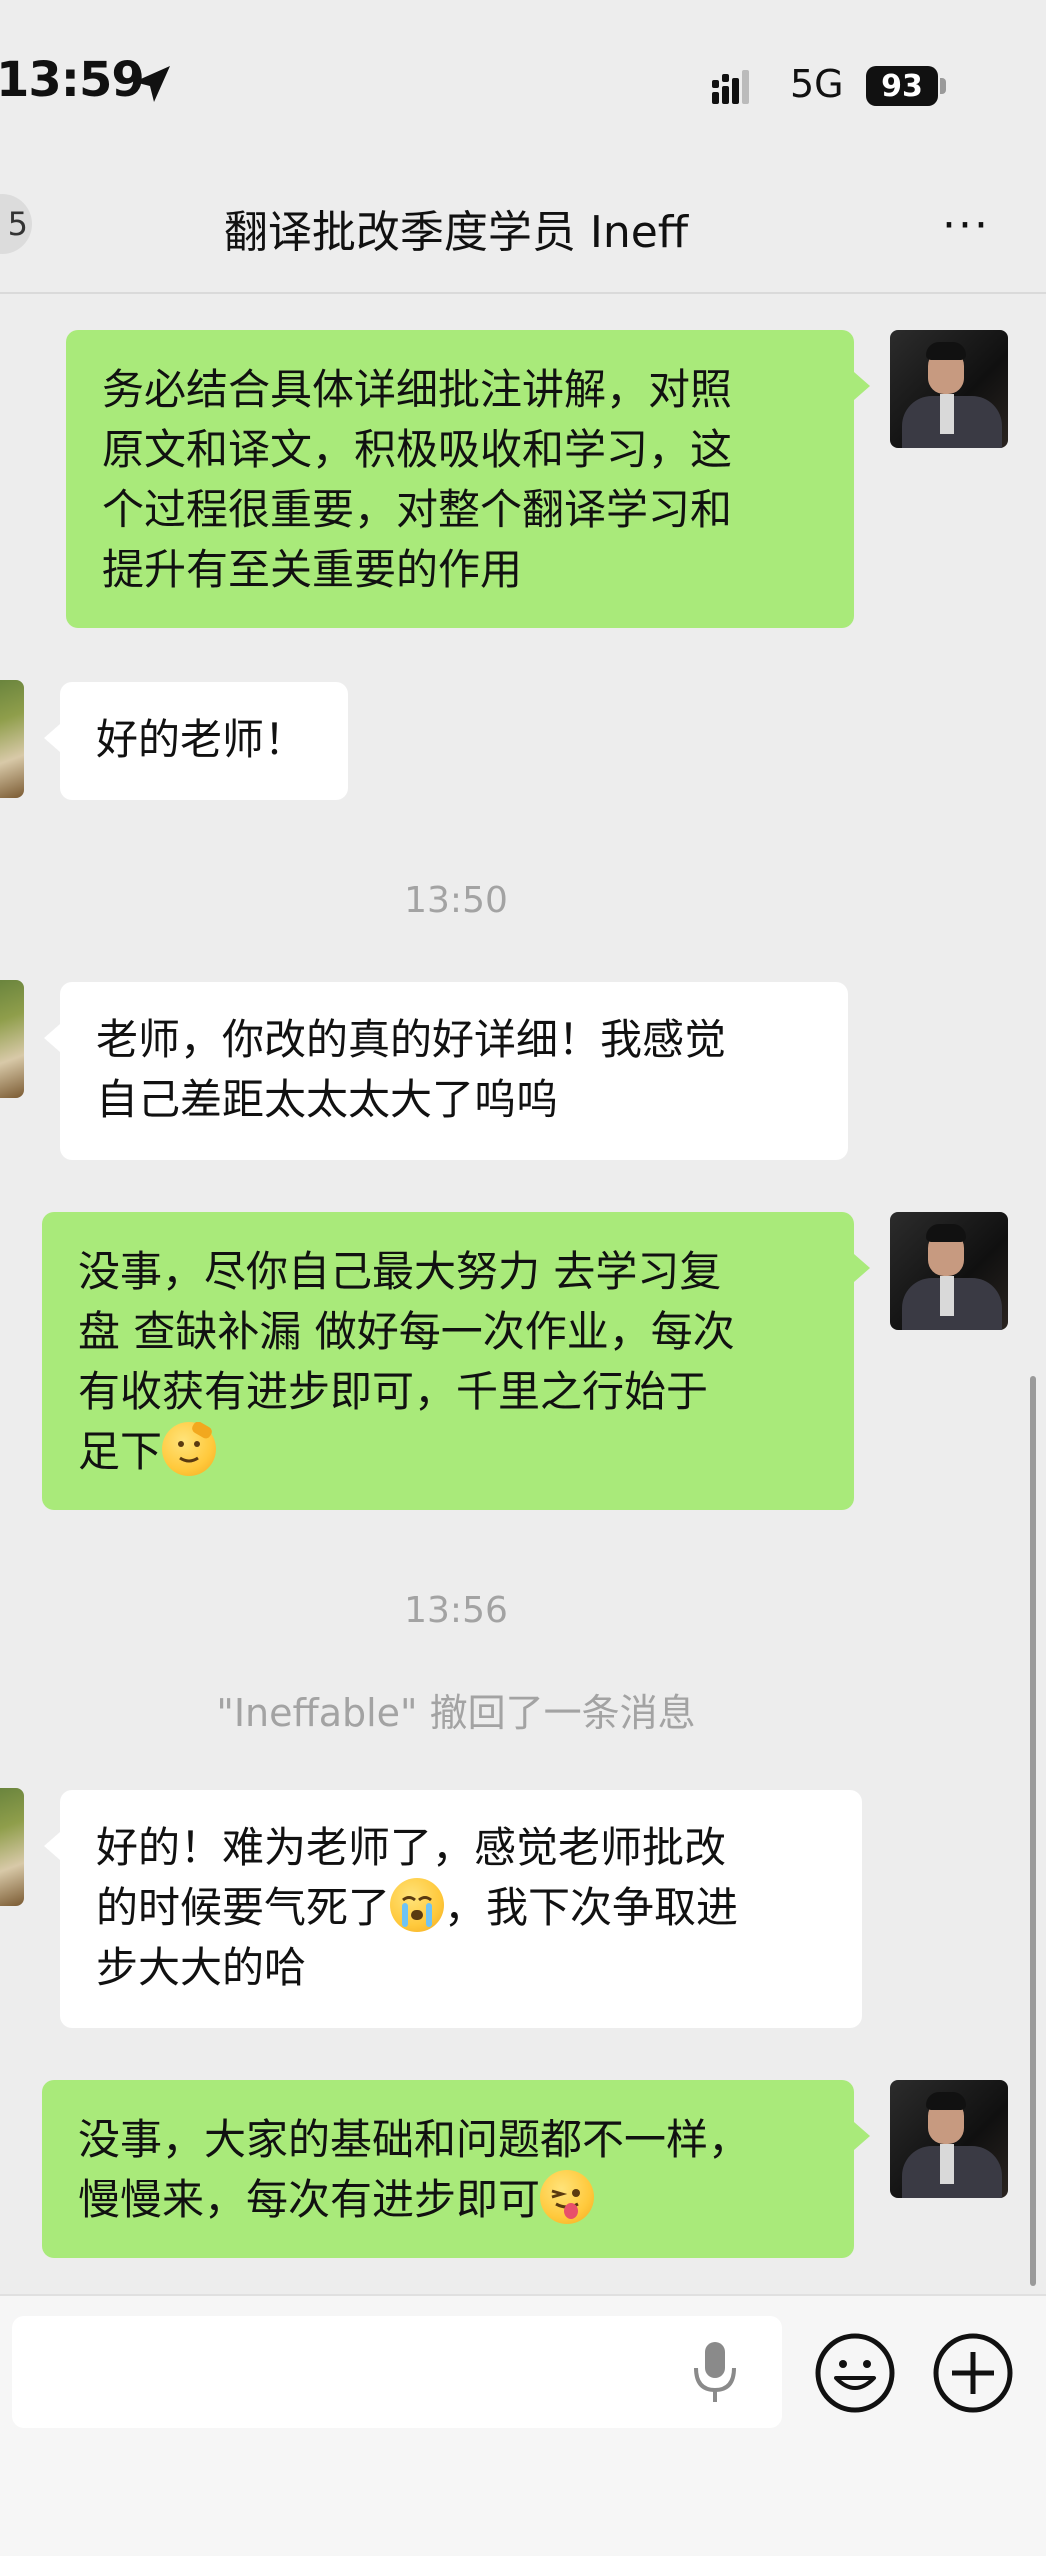  I want to click on message-bubble-outgoing: 没事，大家的基础和问题都不一样， 慢慢来，每次有进步即可, so click(456, 2169).